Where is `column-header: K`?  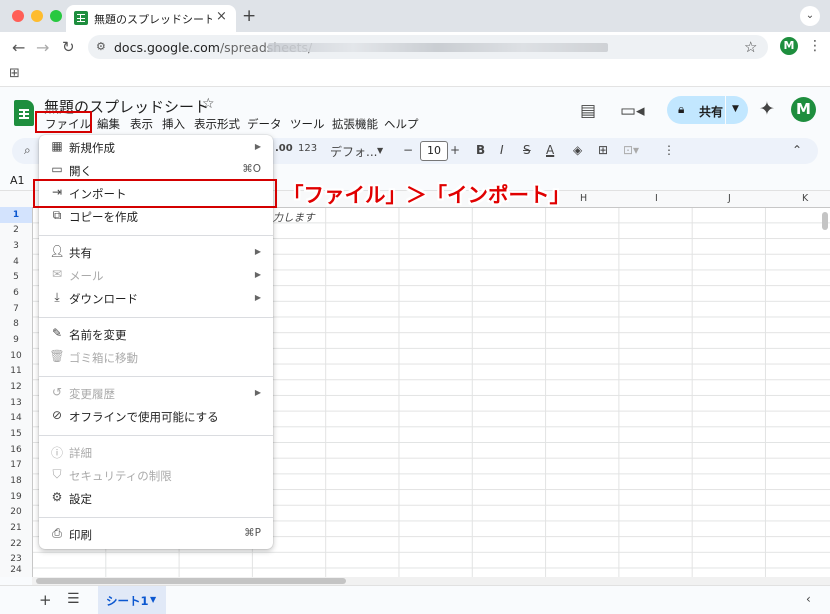
column-header: K is located at coordinates (805, 198).